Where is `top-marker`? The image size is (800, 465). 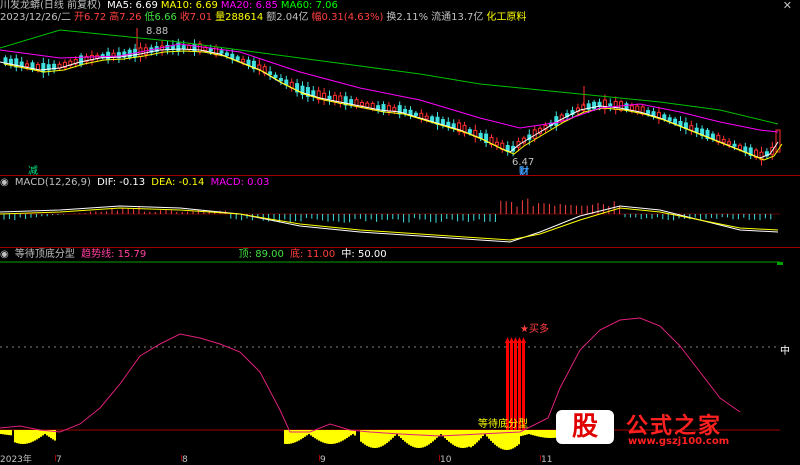 top-marker is located at coordinates (780, 263).